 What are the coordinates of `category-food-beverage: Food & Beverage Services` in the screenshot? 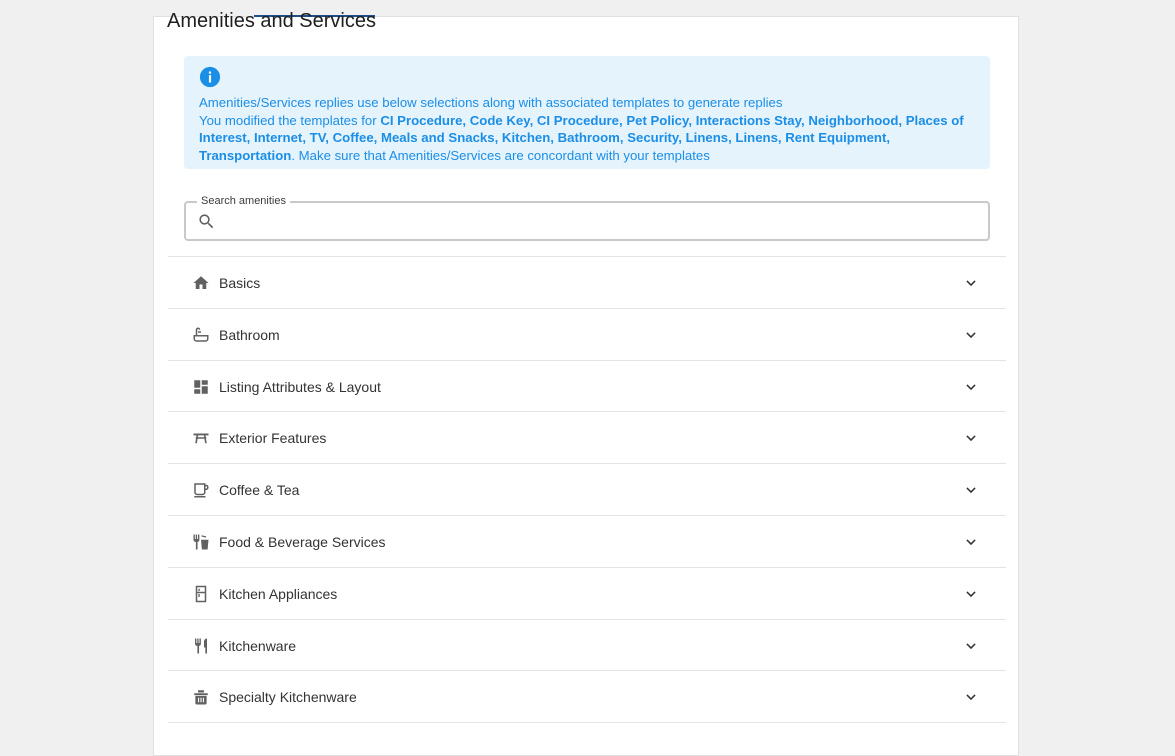 It's located at (587, 542).